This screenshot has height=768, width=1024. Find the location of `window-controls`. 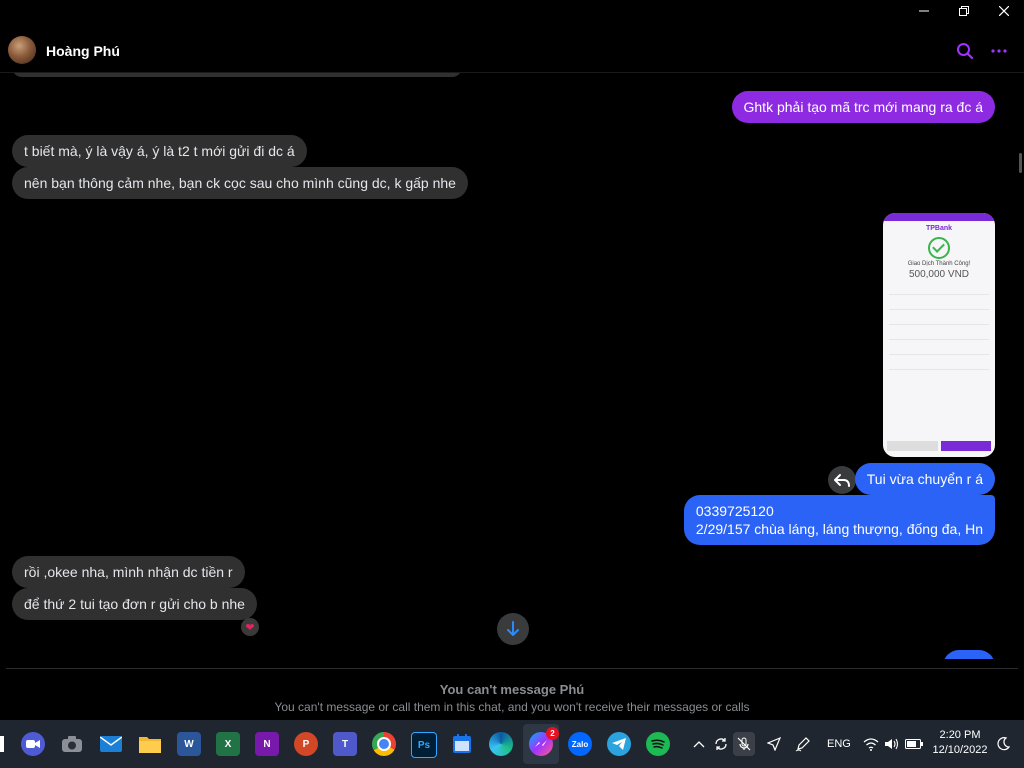

window-controls is located at coordinates (964, 12).